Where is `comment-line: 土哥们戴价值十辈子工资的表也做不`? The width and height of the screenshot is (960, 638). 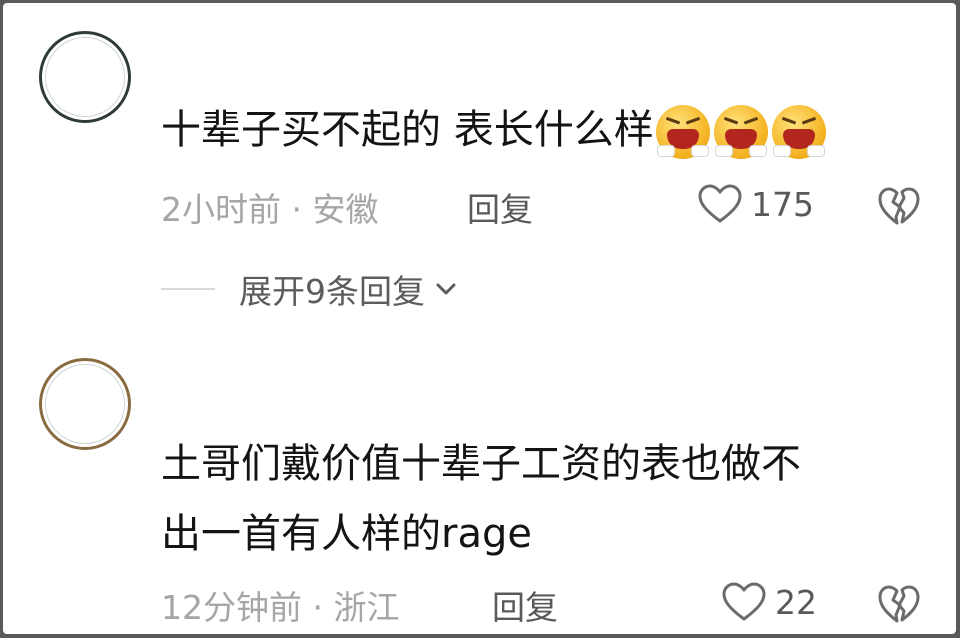 comment-line: 土哥们戴价值十辈子工资的表也做不 is located at coordinates (481, 464).